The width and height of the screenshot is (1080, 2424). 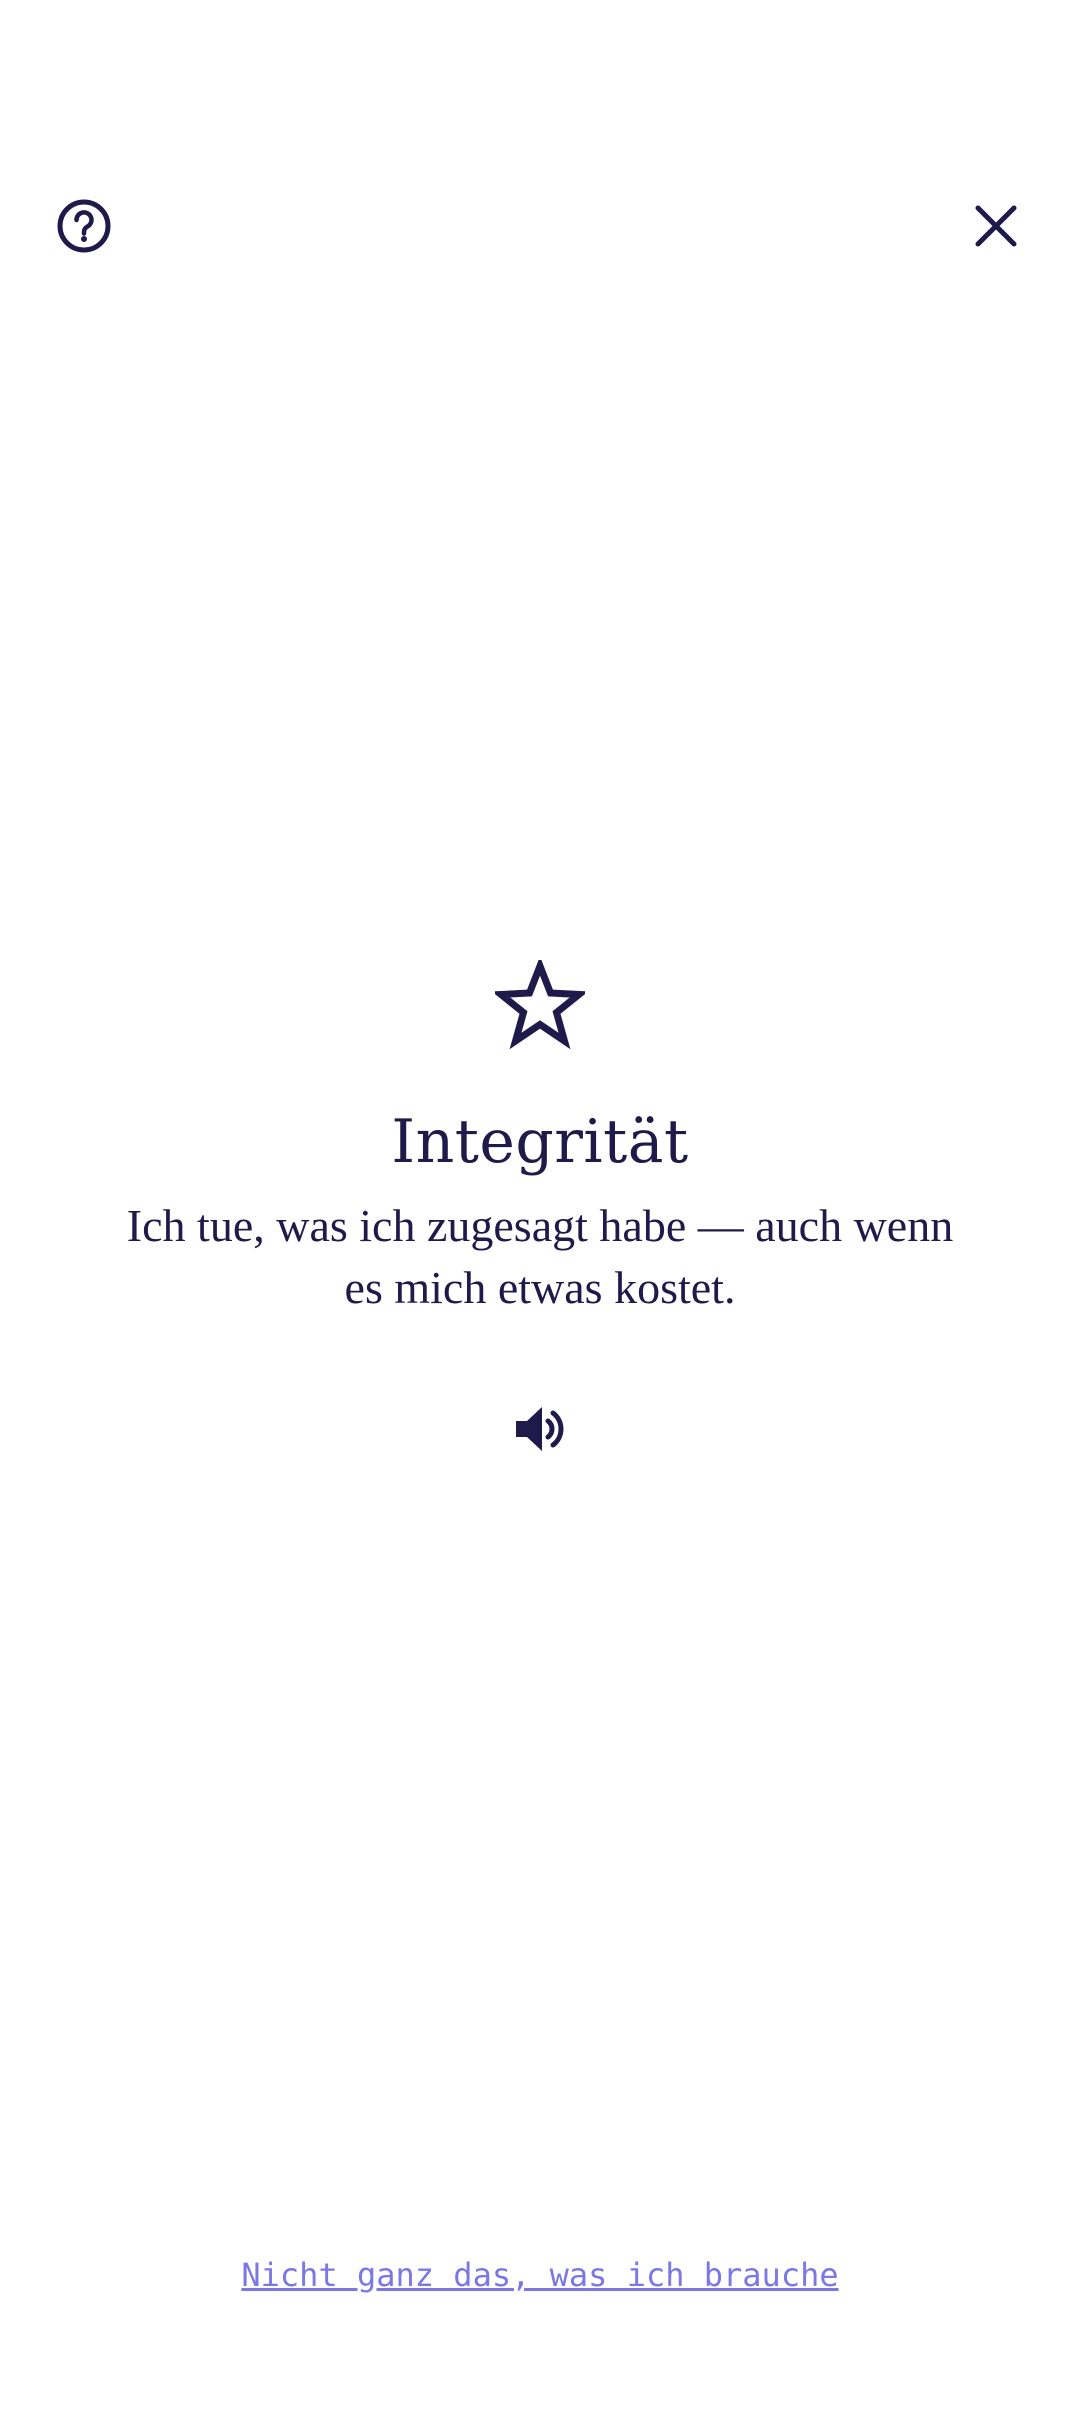 I want to click on value-title: Integrität, so click(x=540, y=1142).